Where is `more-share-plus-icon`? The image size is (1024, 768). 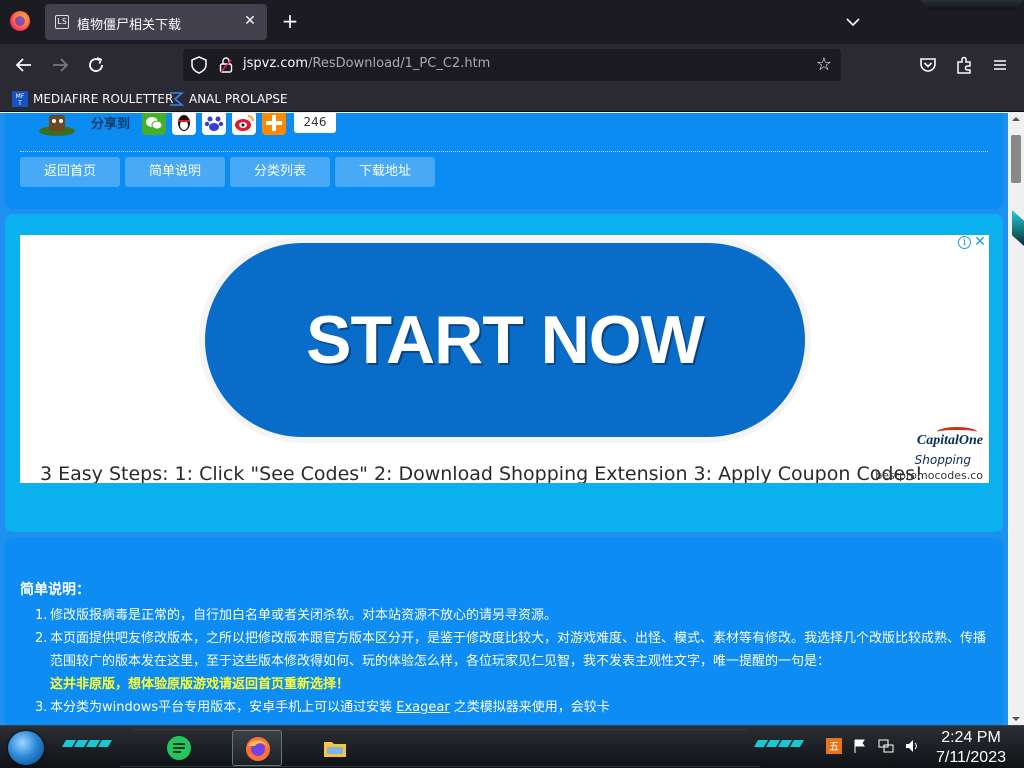 more-share-plus-icon is located at coordinates (274, 124).